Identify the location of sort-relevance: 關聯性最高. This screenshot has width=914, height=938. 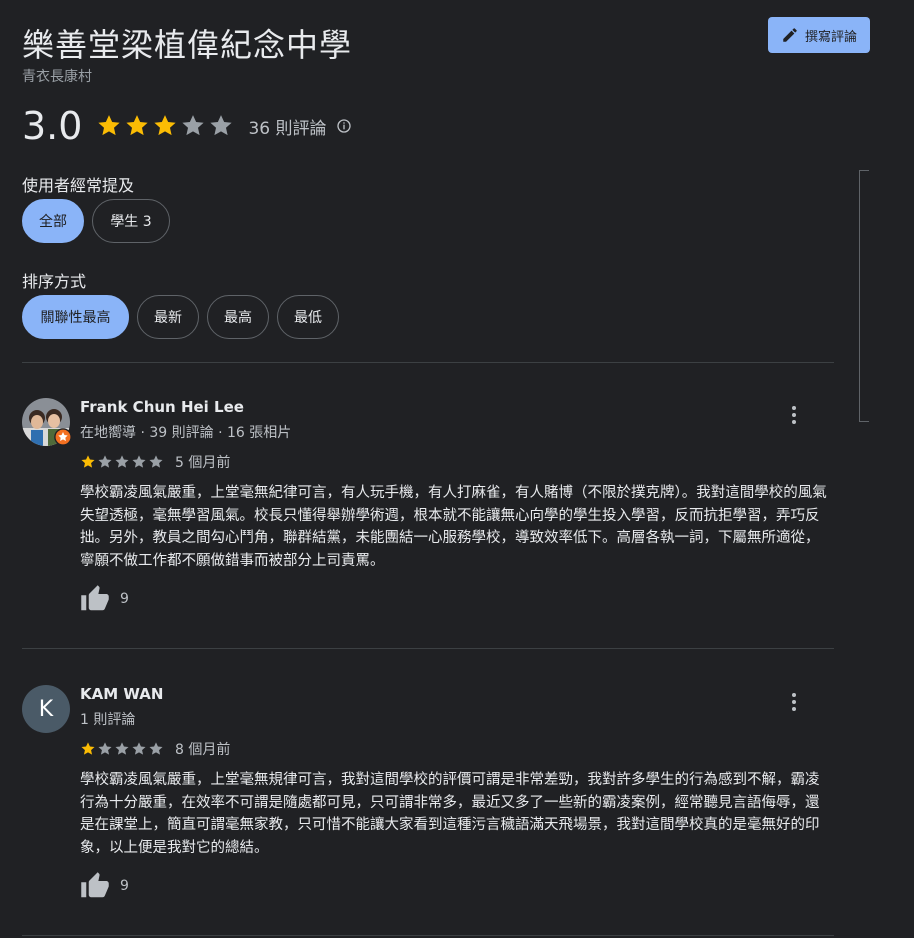
(75, 317).